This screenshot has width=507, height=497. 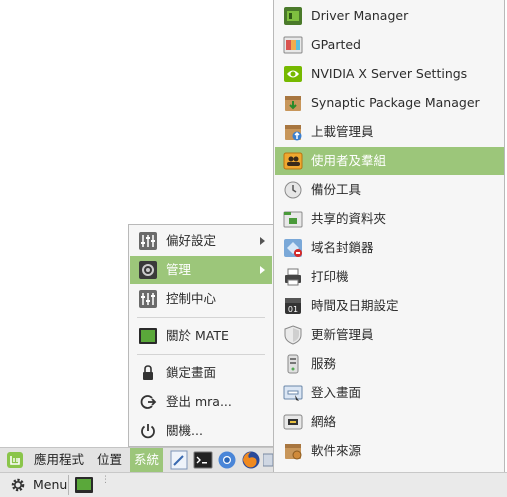 I want to click on menu-item-label: NVIDIA X Server Settings, so click(x=389, y=73).